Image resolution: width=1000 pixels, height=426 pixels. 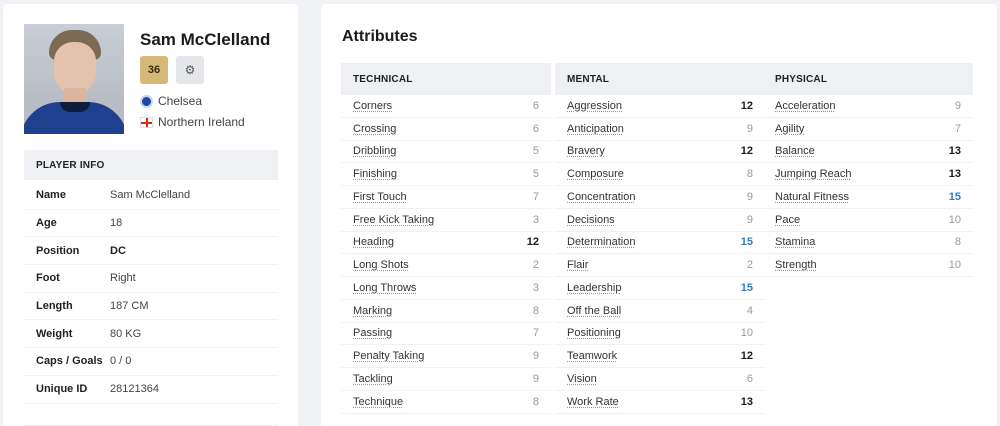 What do you see at coordinates (375, 174) in the screenshot?
I see `attribute-name-link: Finishing` at bounding box center [375, 174].